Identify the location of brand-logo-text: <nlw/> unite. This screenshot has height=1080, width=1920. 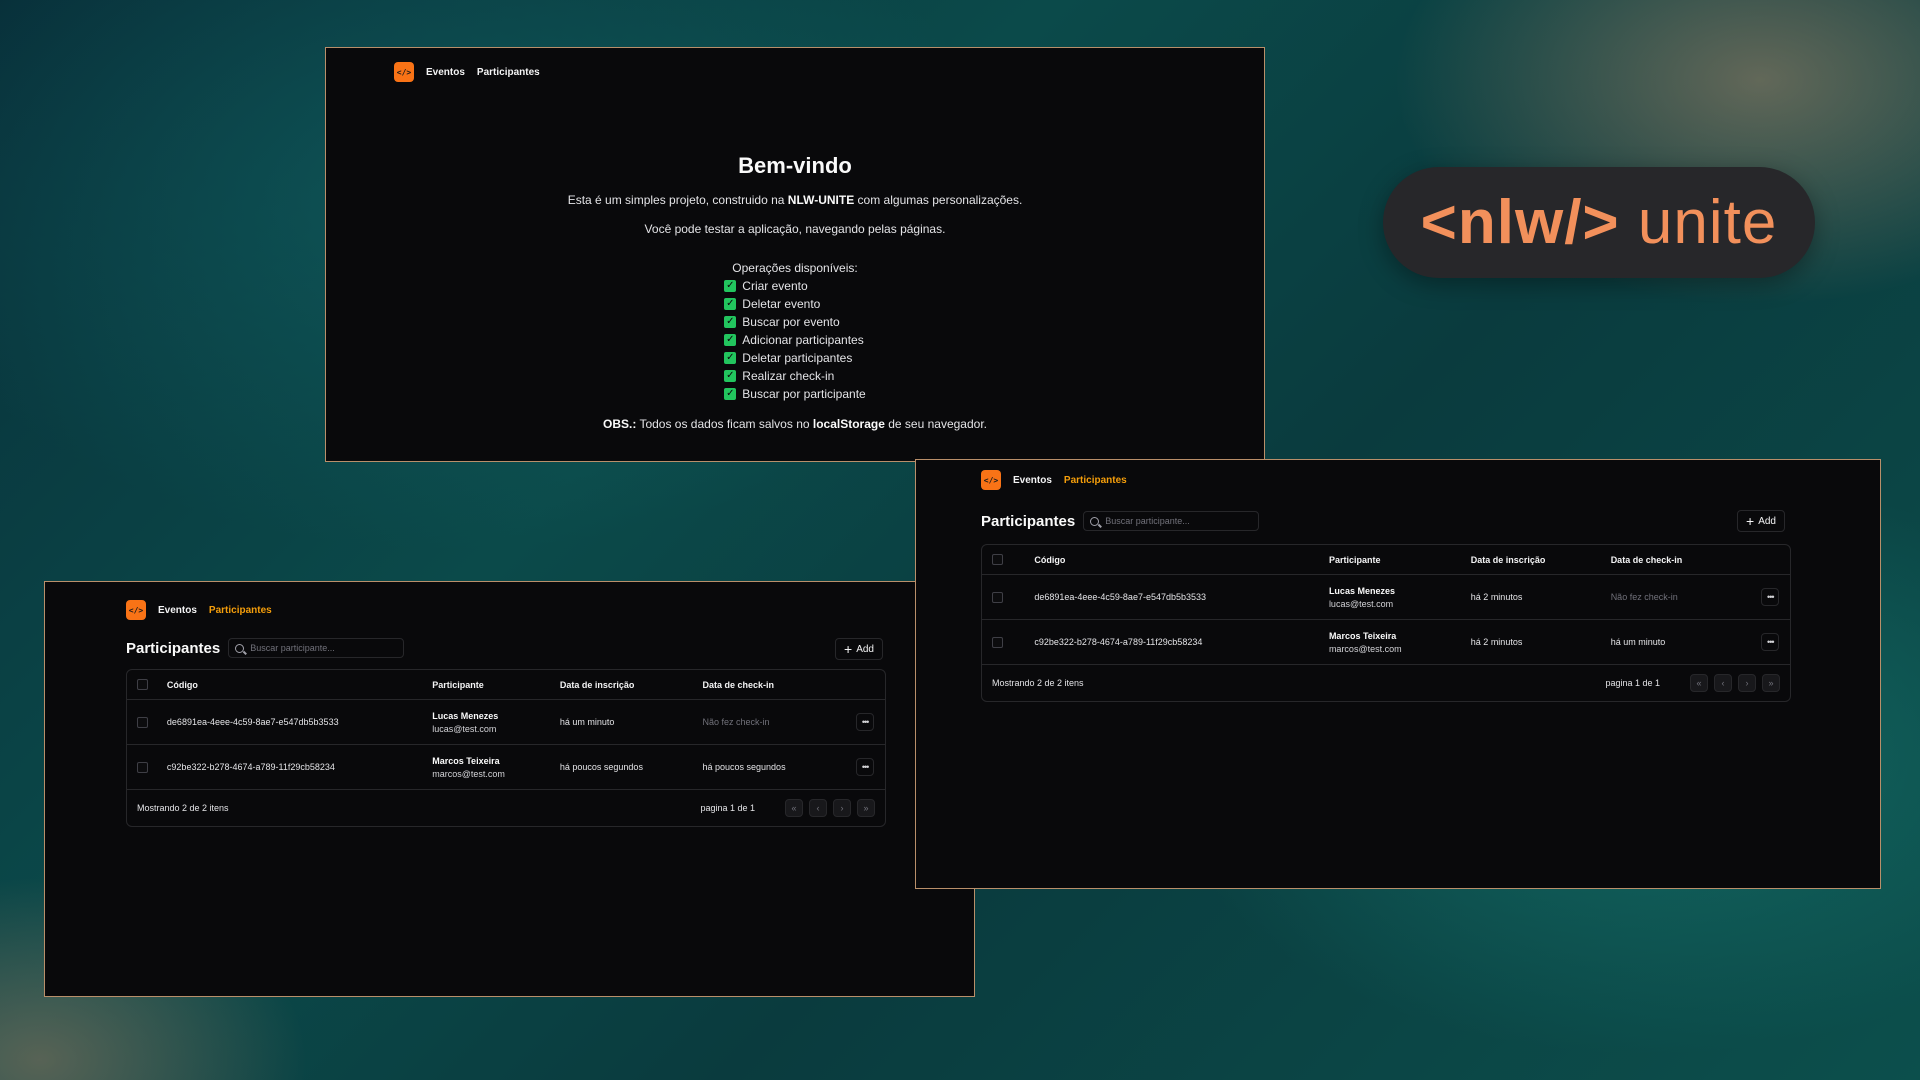
(1599, 222).